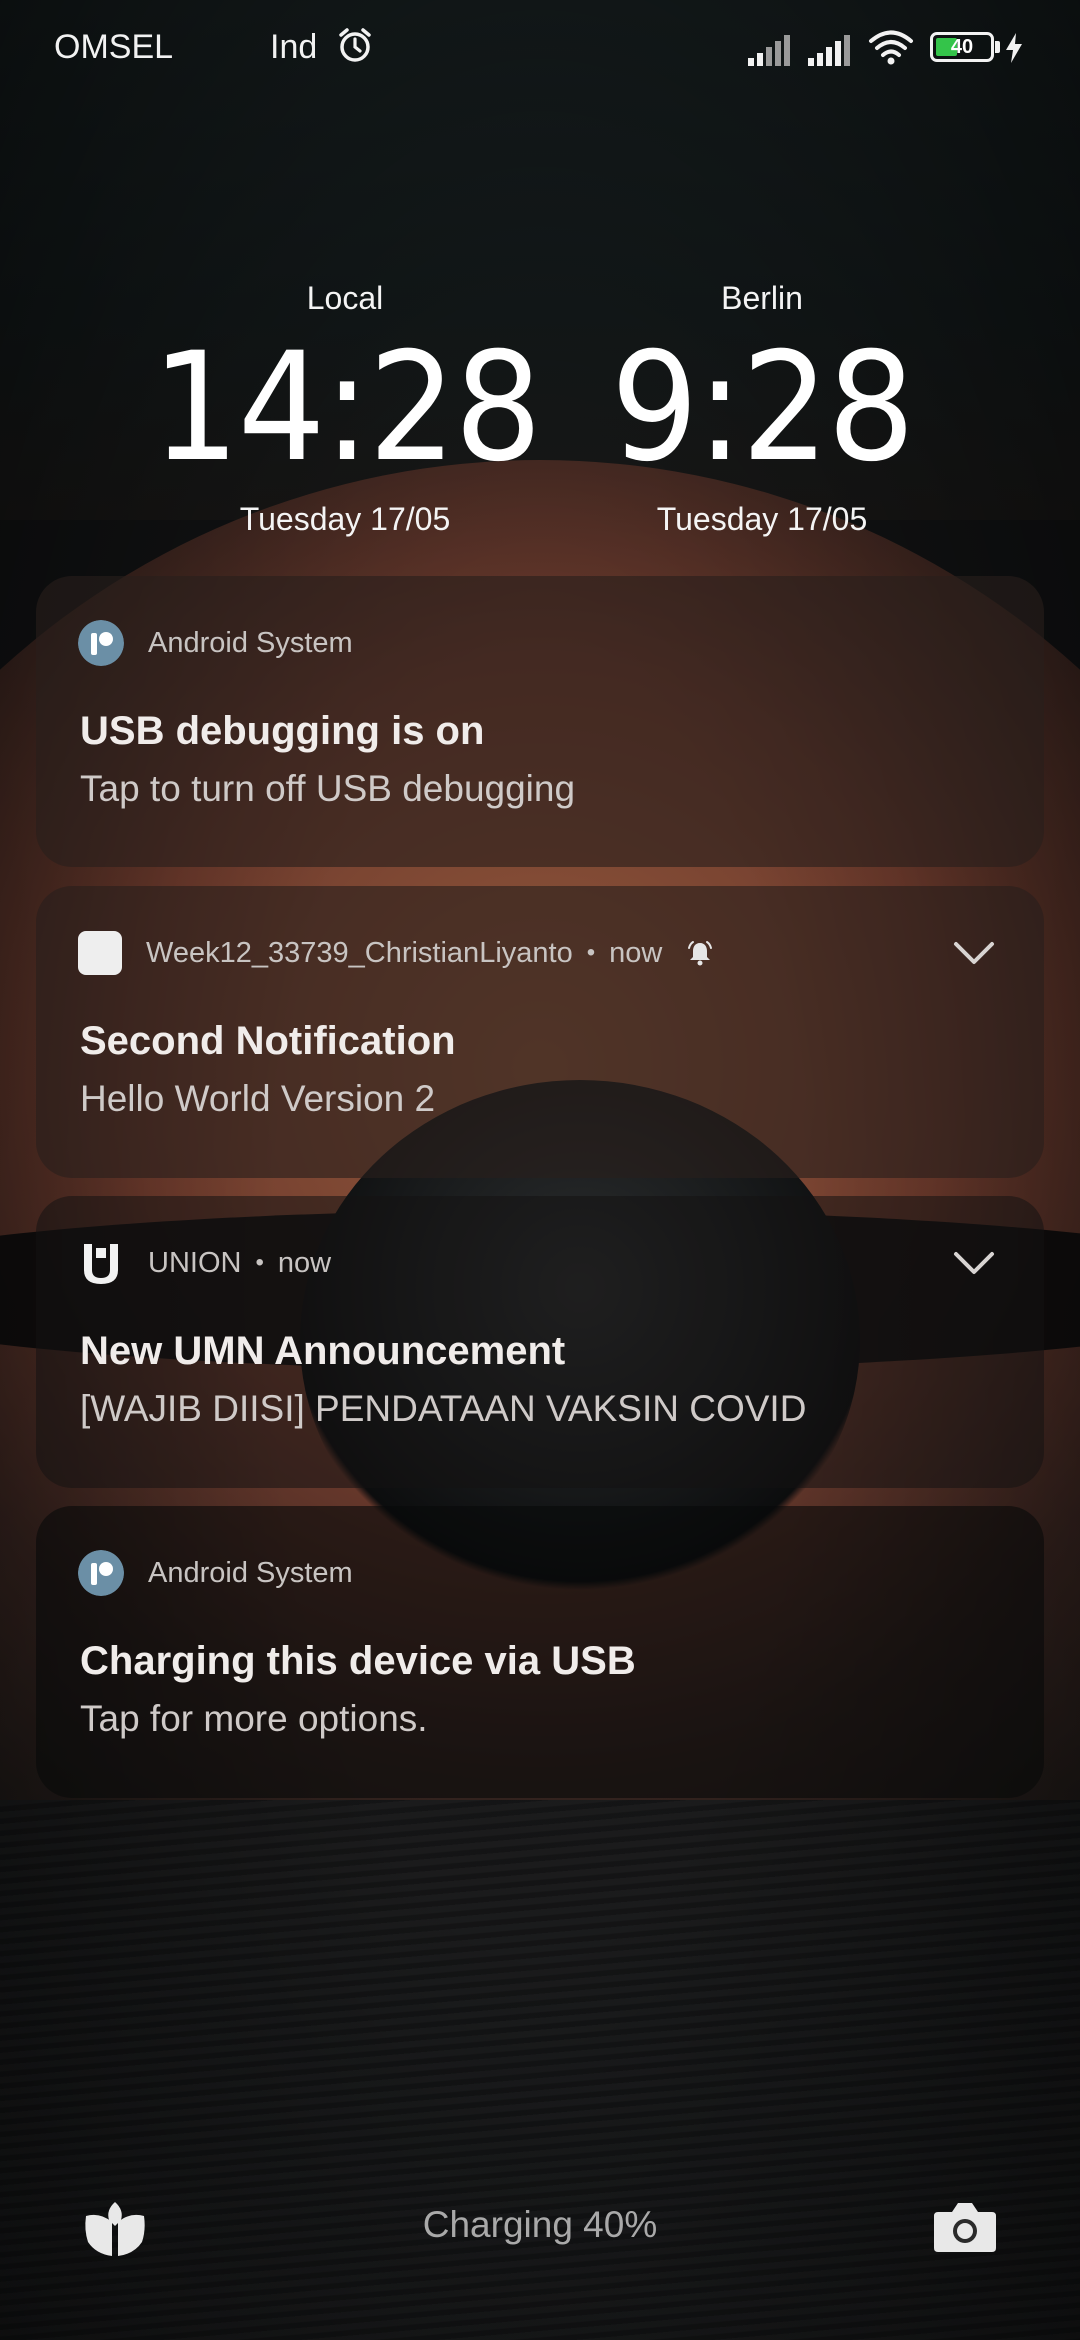 The image size is (1080, 2340). Describe the element at coordinates (1014, 48) in the screenshot. I see `charging-bolt-icon` at that location.